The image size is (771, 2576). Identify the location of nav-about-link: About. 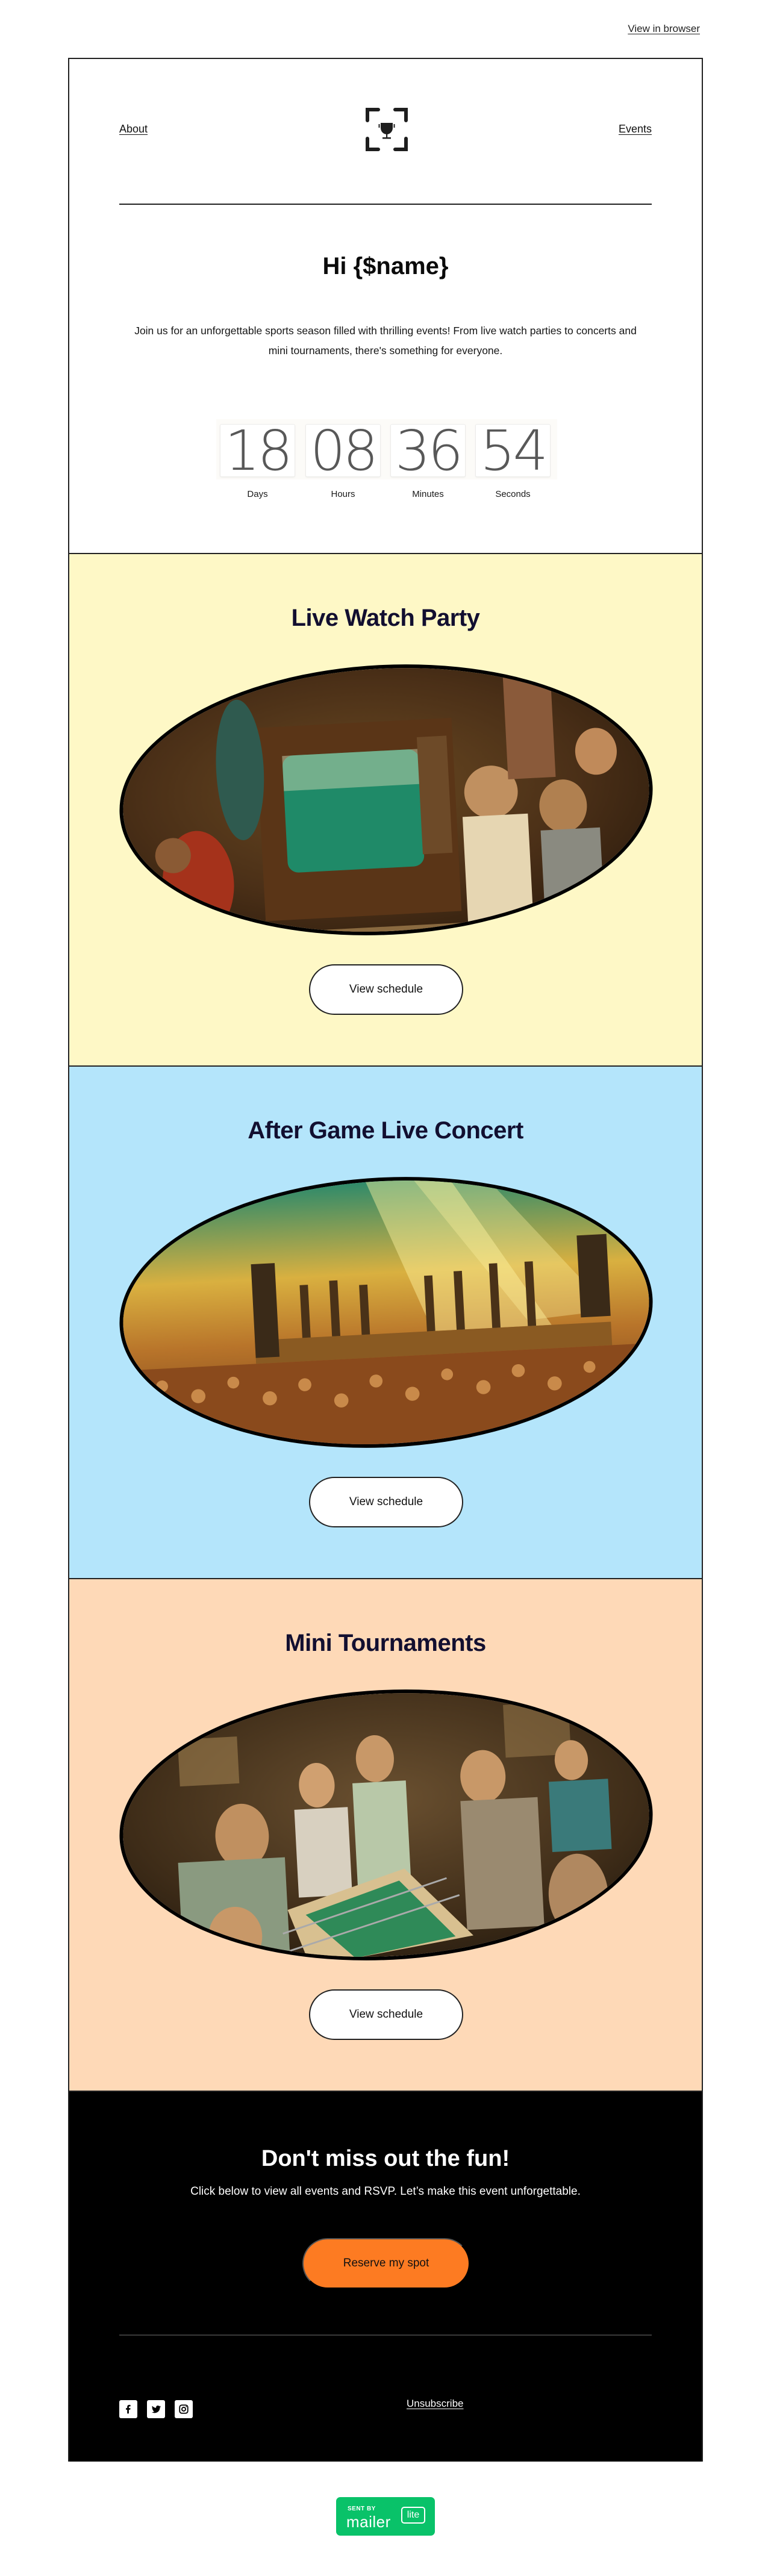
(133, 129).